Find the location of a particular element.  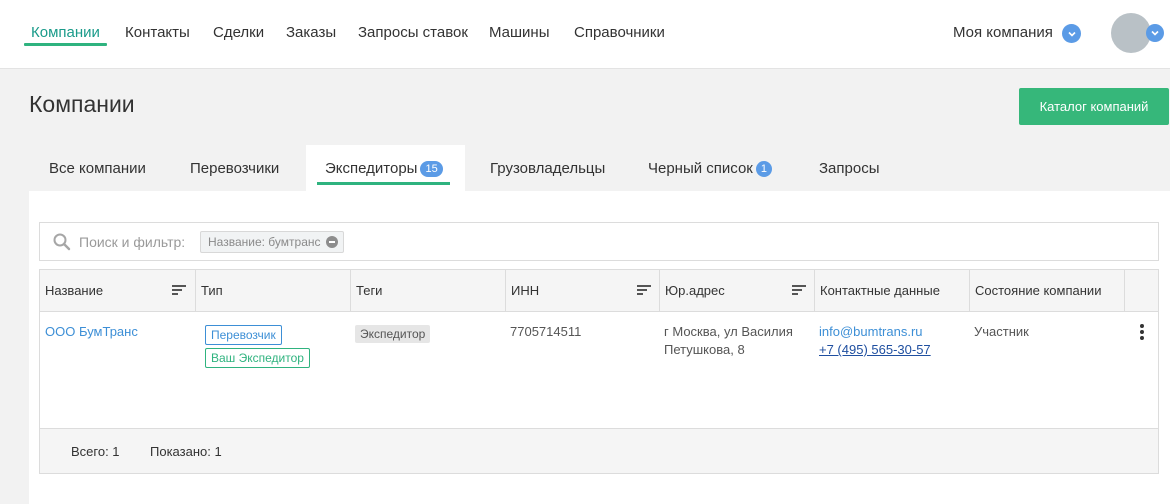

contact-email-link: info@bumtrans.ru is located at coordinates (871, 331).